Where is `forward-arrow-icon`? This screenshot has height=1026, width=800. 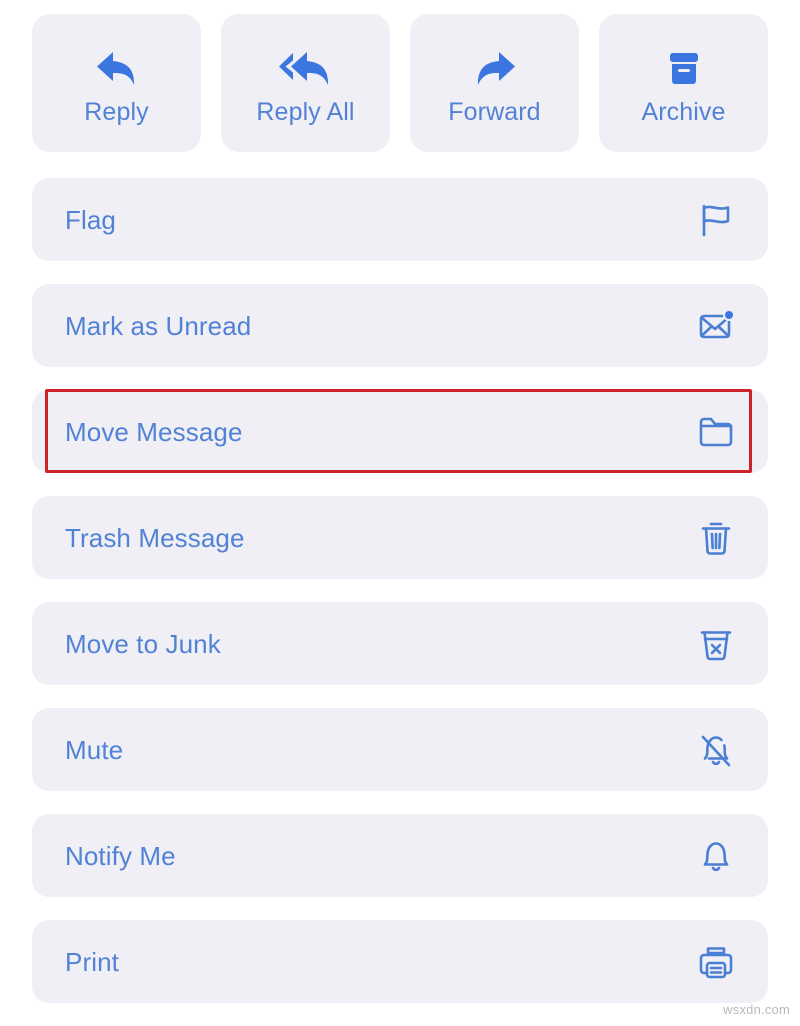 forward-arrow-icon is located at coordinates (495, 69).